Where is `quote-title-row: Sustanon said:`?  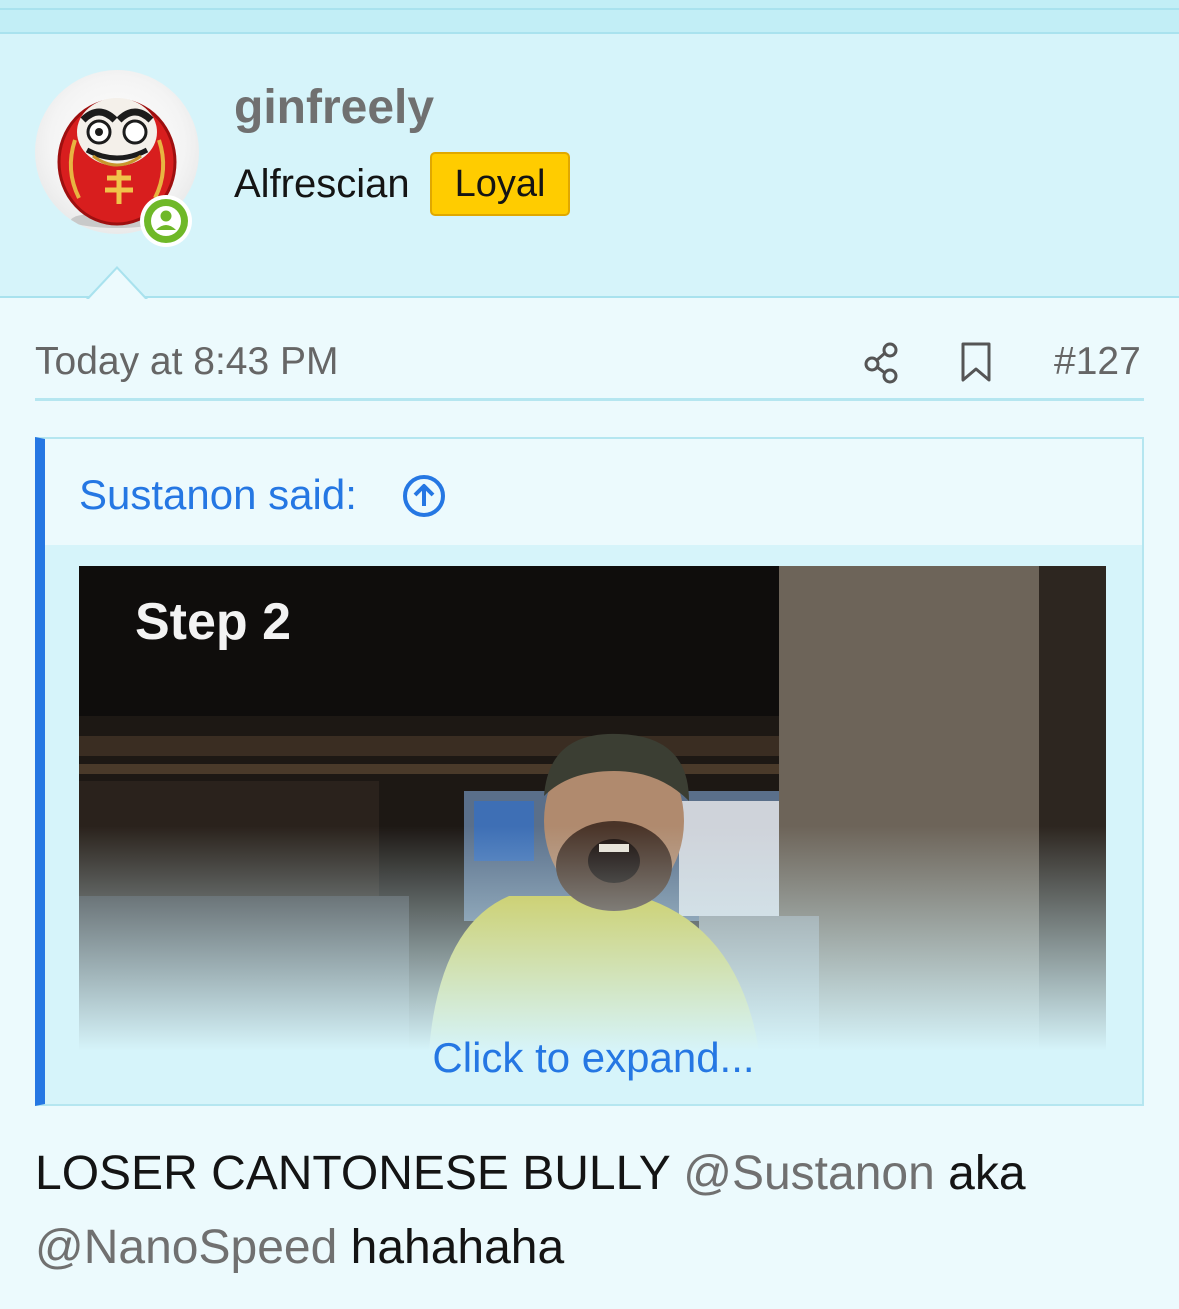 quote-title-row: Sustanon said: is located at coordinates (593, 492).